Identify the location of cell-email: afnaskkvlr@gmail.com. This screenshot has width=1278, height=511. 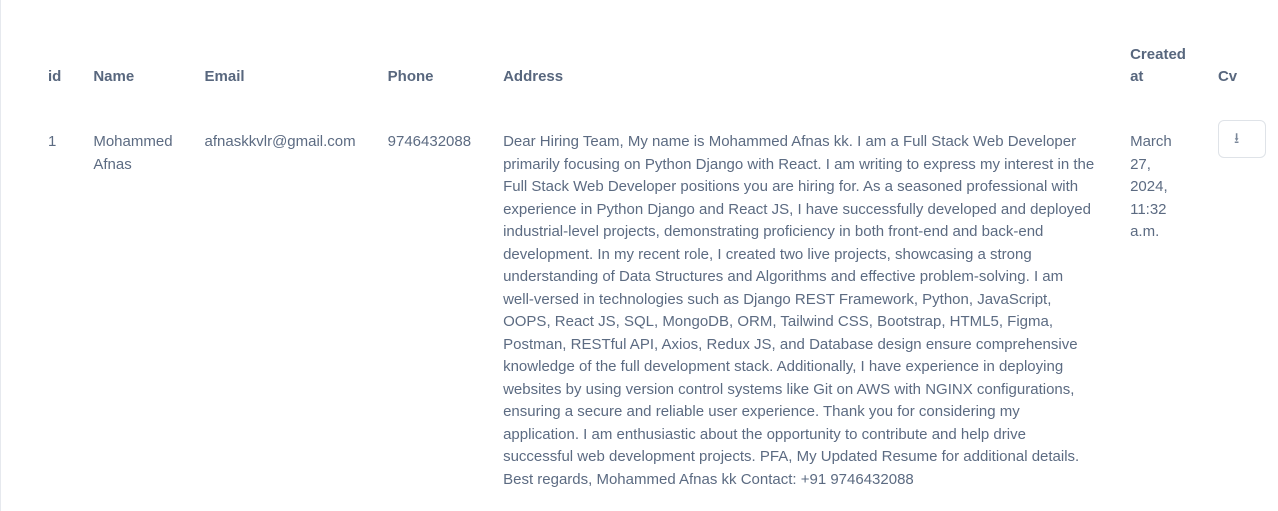
(280, 141).